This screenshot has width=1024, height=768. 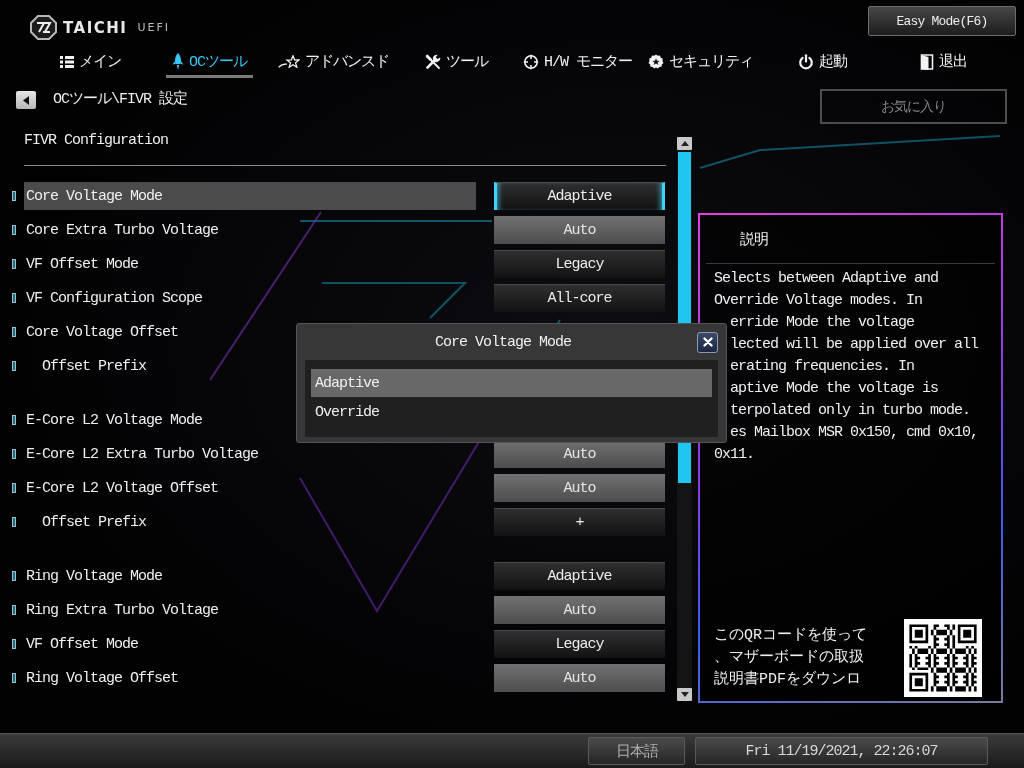 What do you see at coordinates (178, 61) in the screenshot?
I see `rocket-icon` at bounding box center [178, 61].